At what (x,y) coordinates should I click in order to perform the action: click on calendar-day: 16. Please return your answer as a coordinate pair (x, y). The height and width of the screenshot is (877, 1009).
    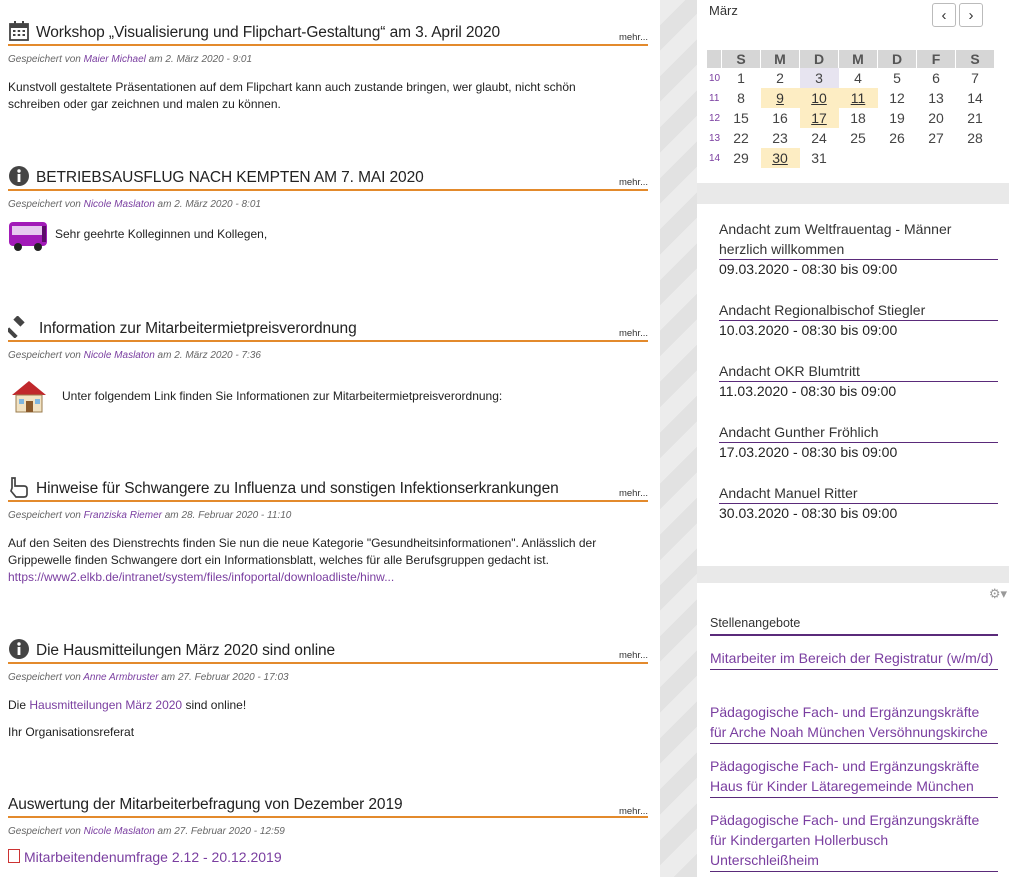
    Looking at the image, I should click on (780, 118).